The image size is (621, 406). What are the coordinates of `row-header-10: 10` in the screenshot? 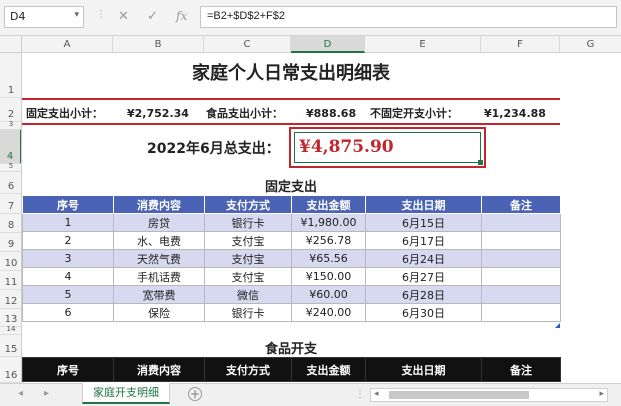 It's located at (10, 261).